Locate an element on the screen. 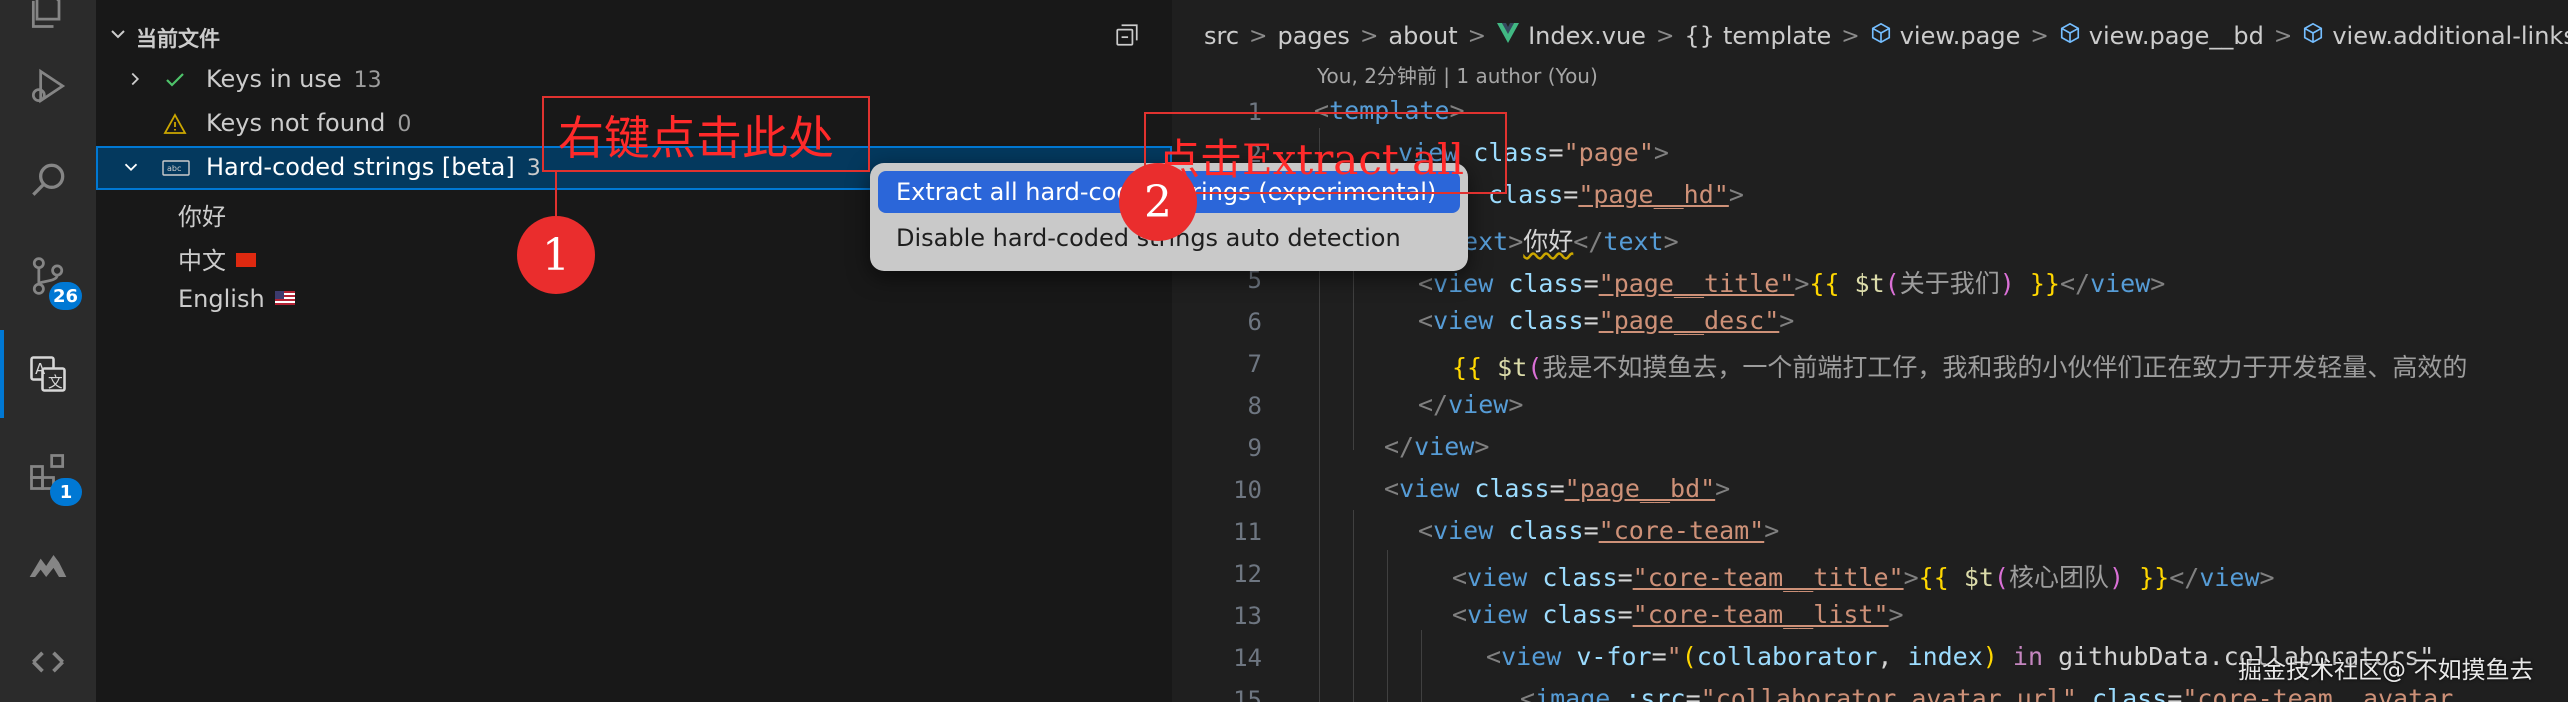 The image size is (2568, 702). line-number: 6 is located at coordinates (1254, 322).